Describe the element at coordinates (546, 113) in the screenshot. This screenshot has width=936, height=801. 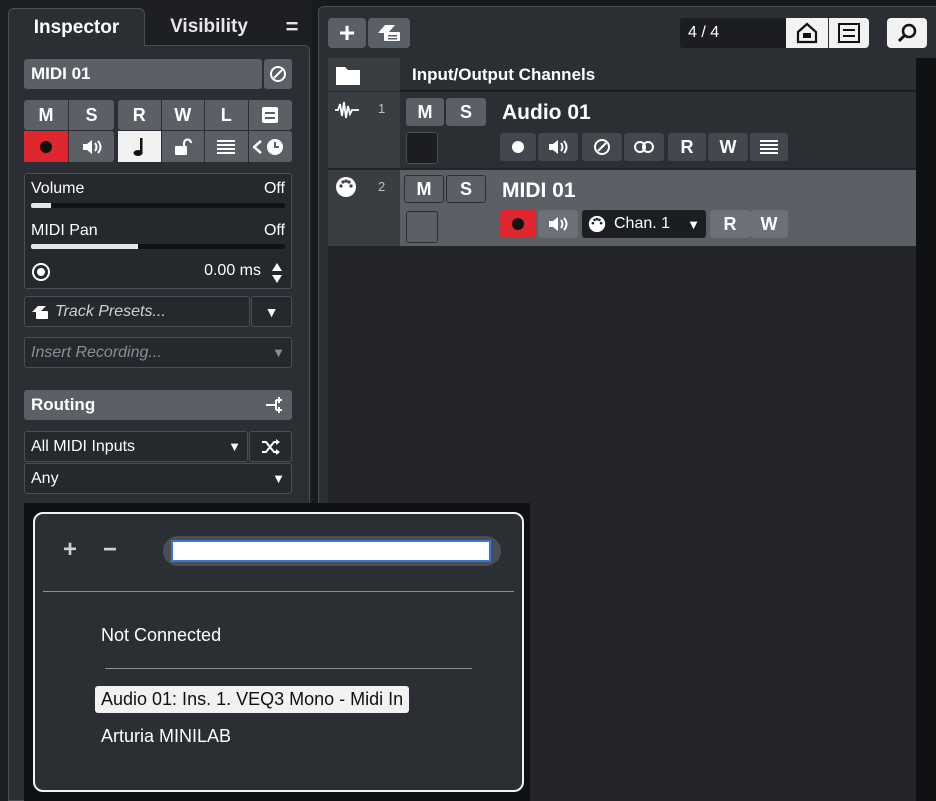
I see `track-name: Audio 01` at that location.